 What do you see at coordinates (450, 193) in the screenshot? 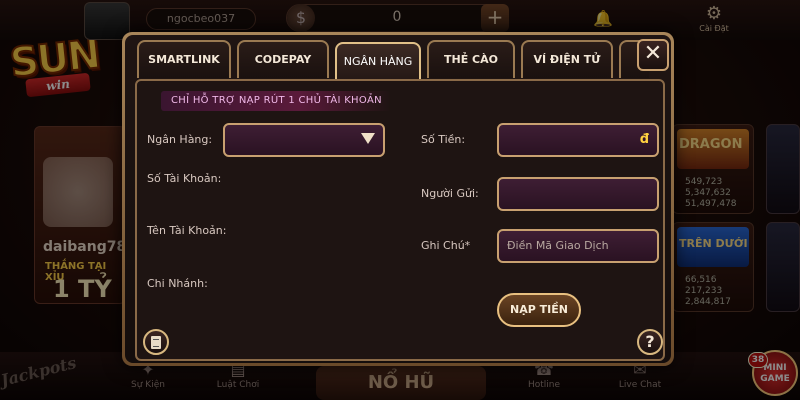
I see `sender-label: Người Gửi:` at bounding box center [450, 193].